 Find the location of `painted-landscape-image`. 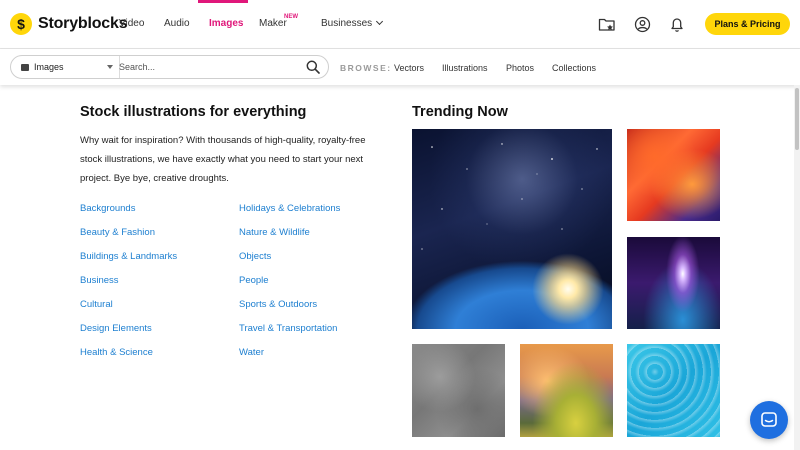

painted-landscape-image is located at coordinates (566, 390).